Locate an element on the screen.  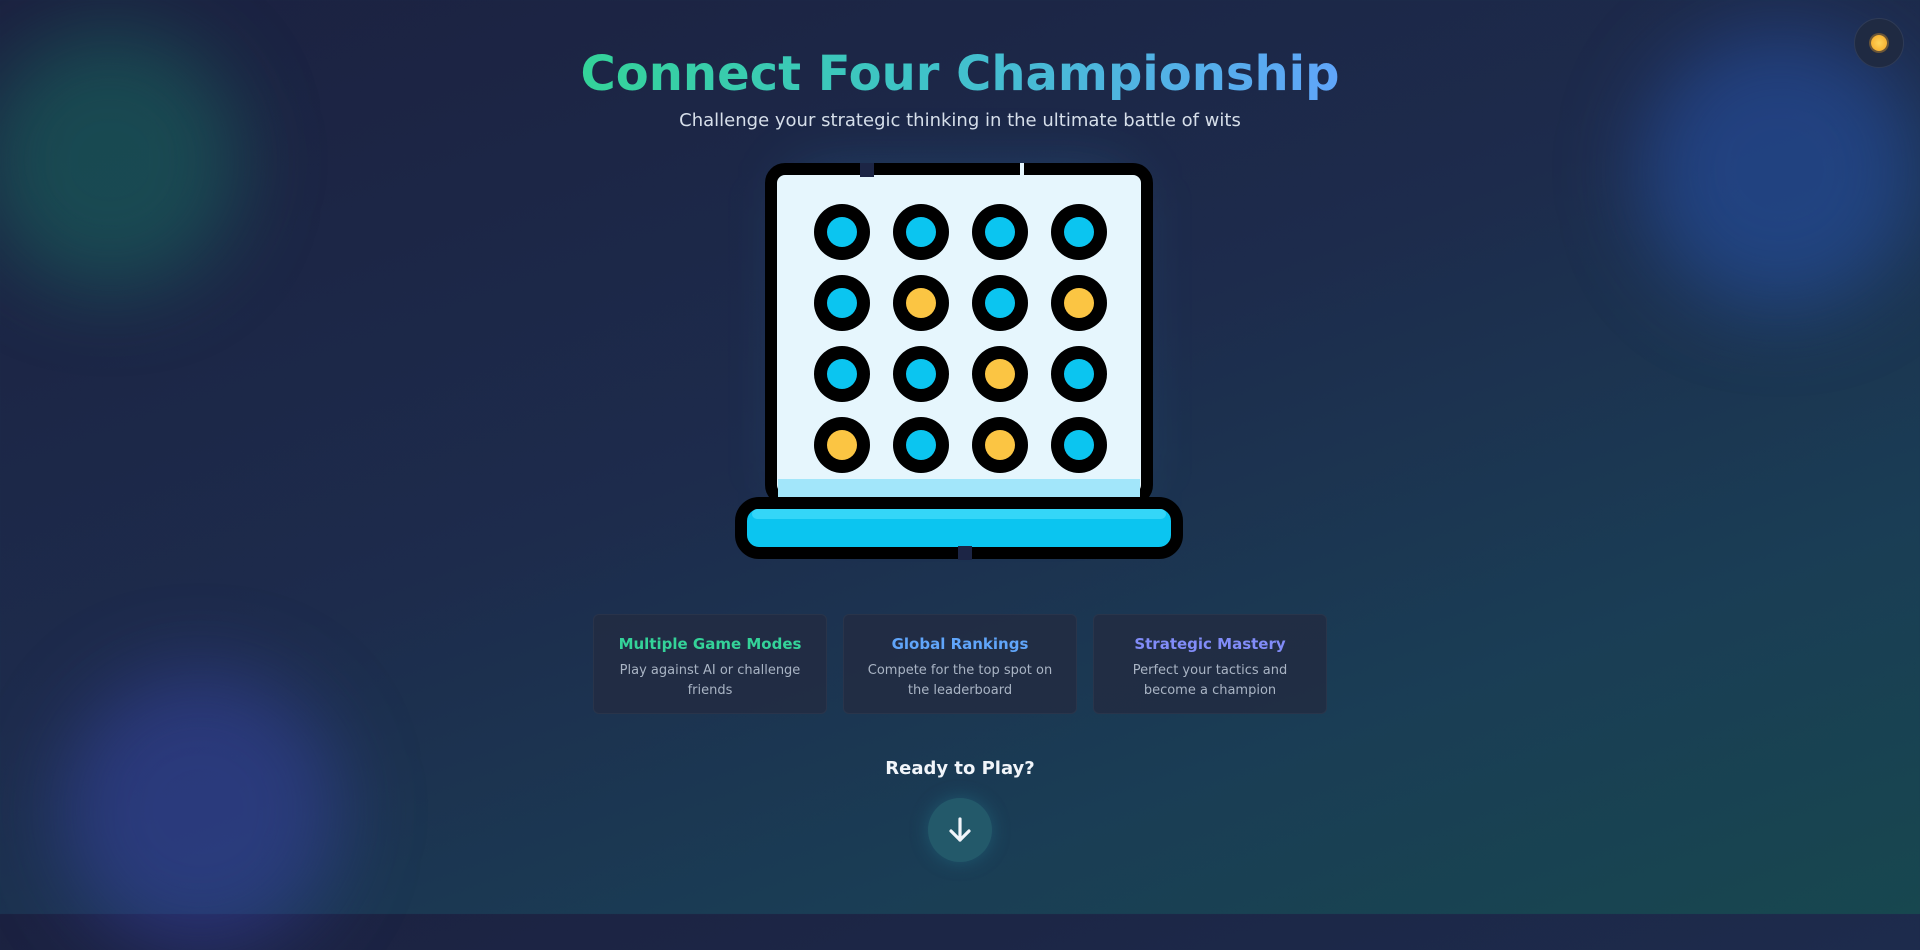
feature-description: Play against AI or challenge friends is located at coordinates (710, 680).